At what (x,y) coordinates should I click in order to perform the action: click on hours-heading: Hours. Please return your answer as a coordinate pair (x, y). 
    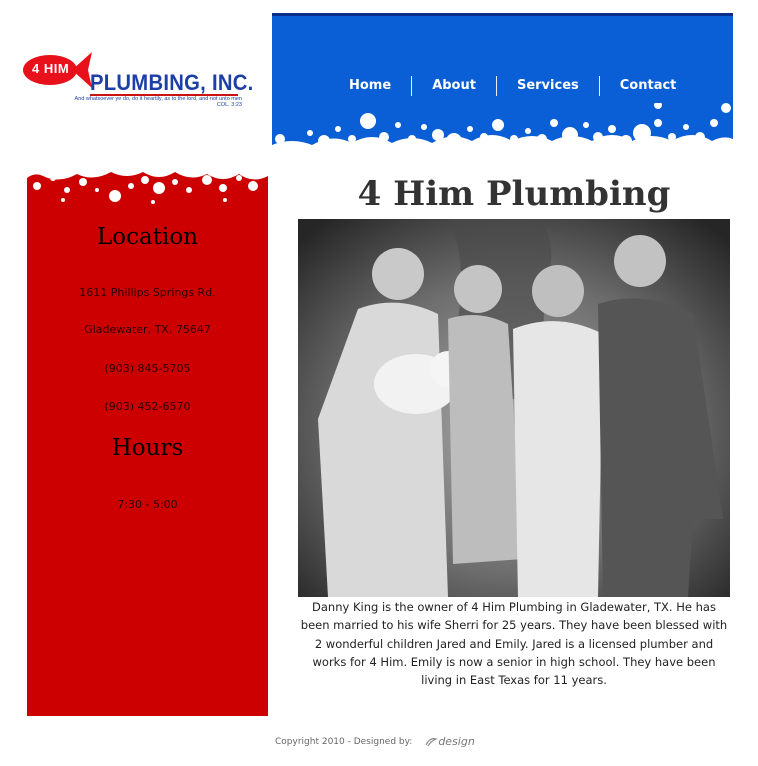
    Looking at the image, I should click on (147, 448).